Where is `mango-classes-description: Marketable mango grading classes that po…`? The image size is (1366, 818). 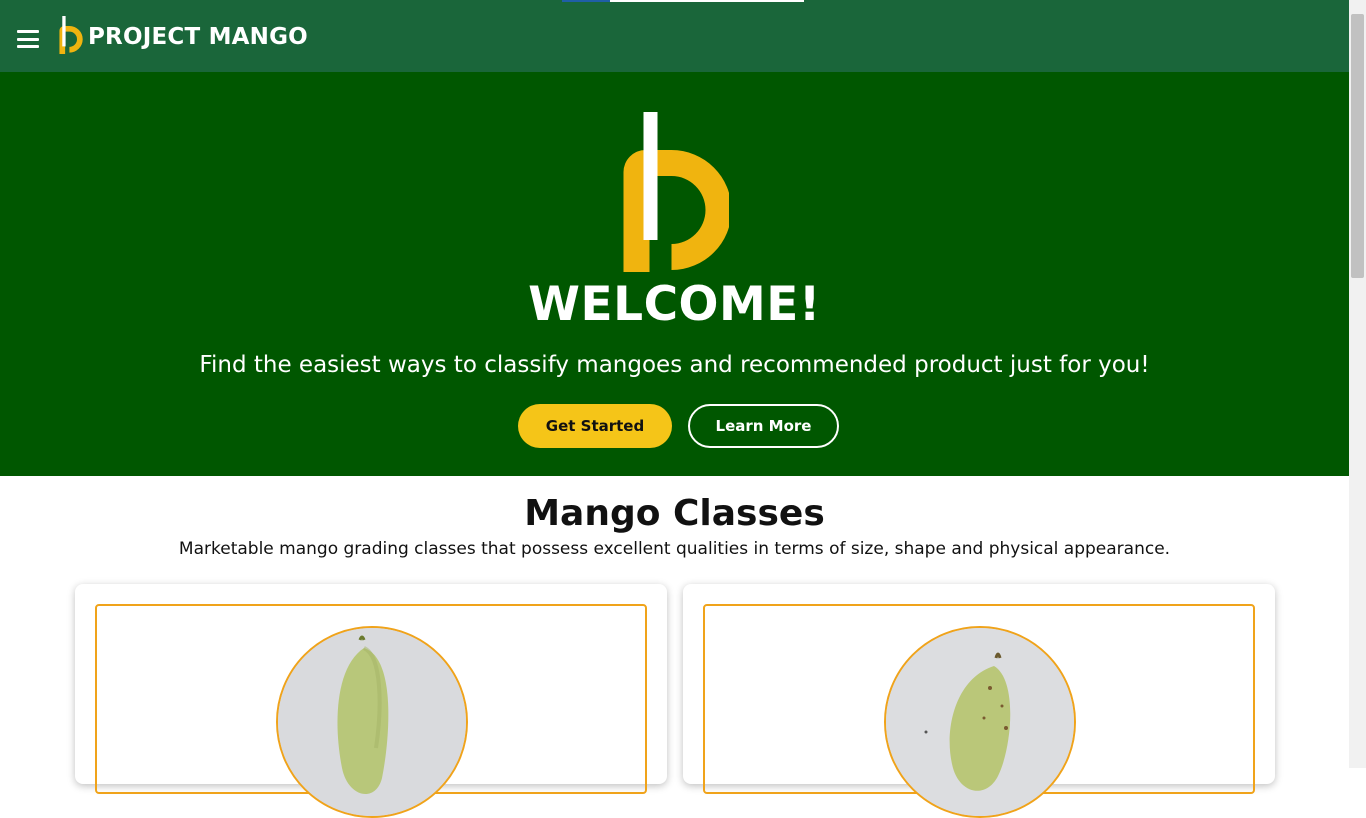
mango-classes-description: Marketable mango grading classes that po… is located at coordinates (674, 549).